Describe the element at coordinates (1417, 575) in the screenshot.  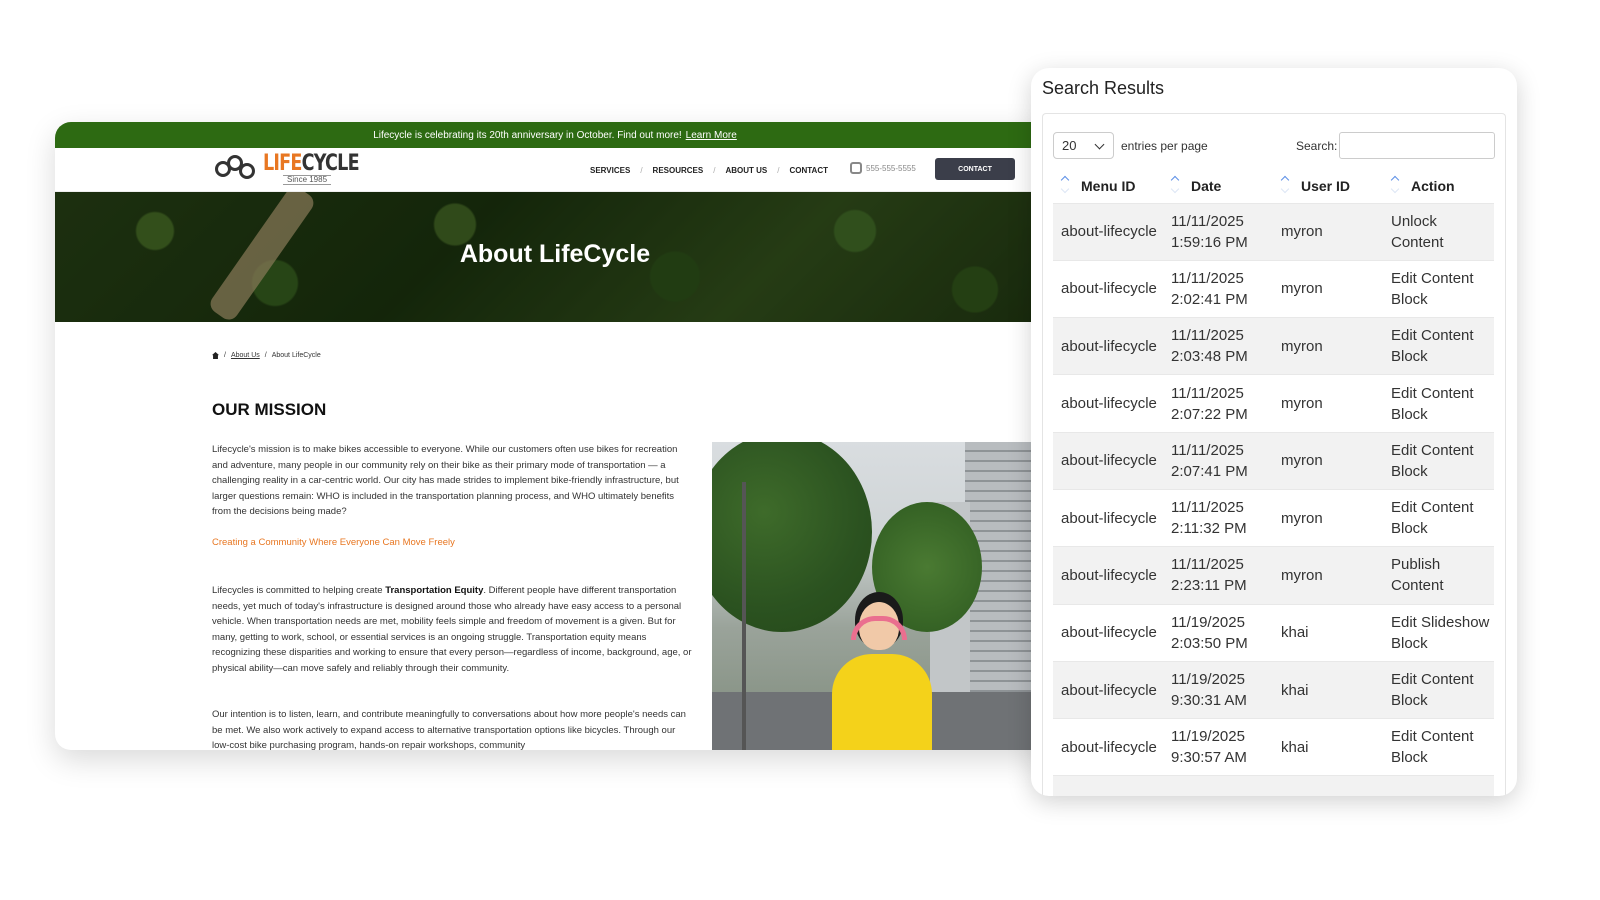
I see `cell-action: Publish Content` at that location.